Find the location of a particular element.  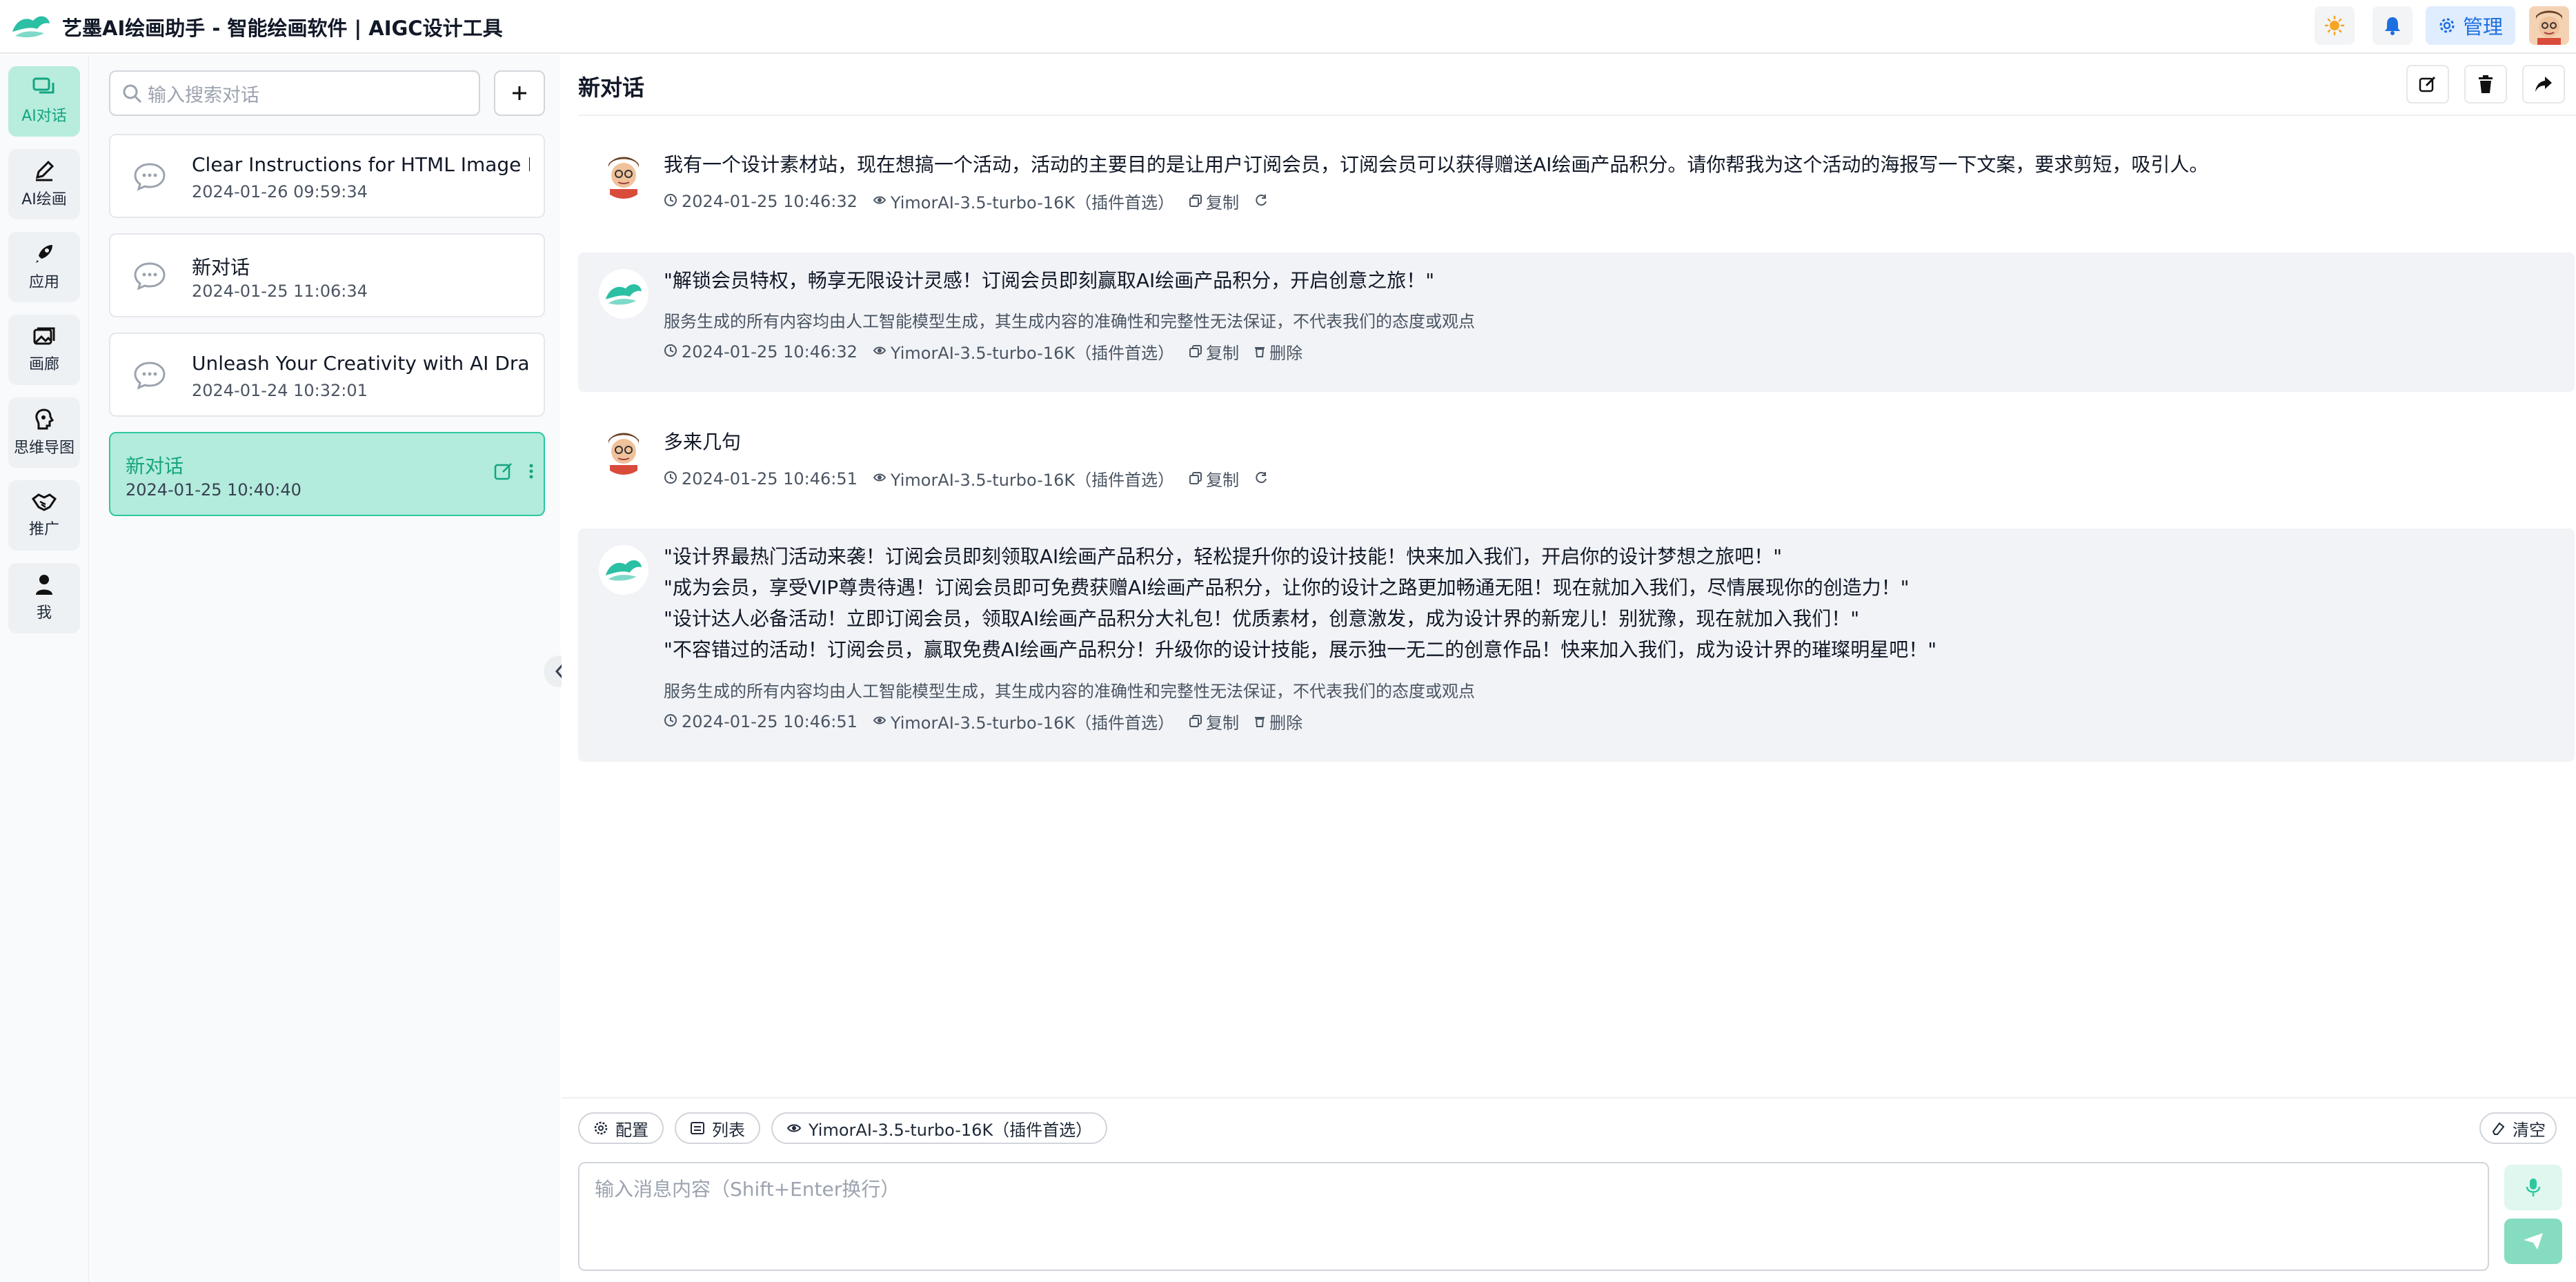

theme-toggle-button is located at coordinates (2335, 26).